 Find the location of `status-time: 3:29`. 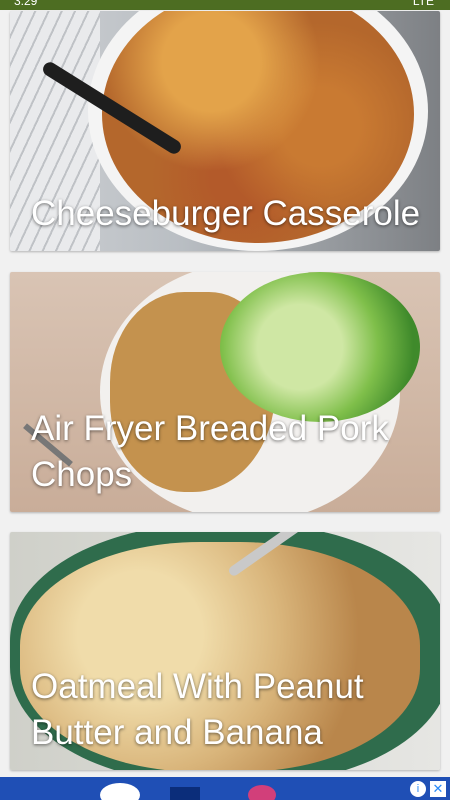

status-time: 3:29 is located at coordinates (26, 4).